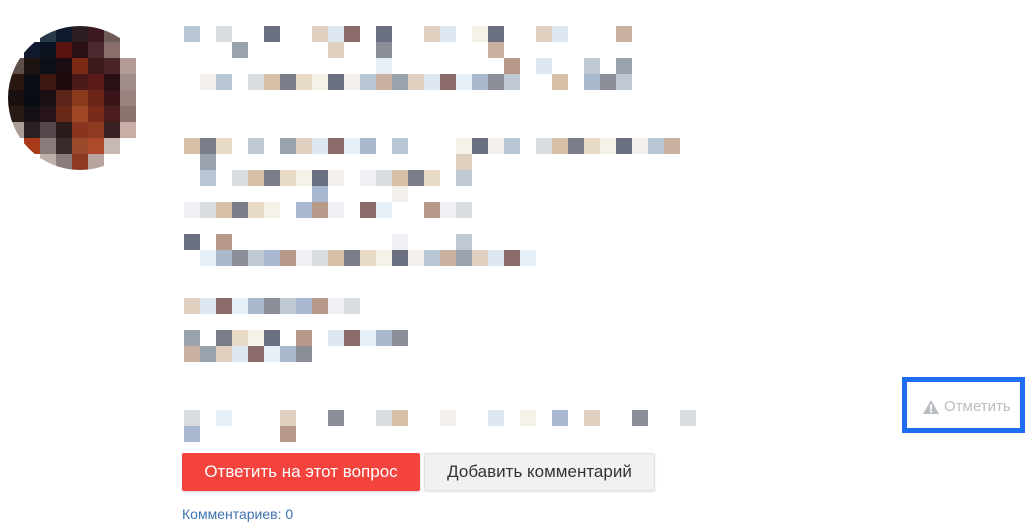 This screenshot has height=532, width=1035. What do you see at coordinates (301, 472) in the screenshot?
I see `answer-question-button: Ответить на этот вопрос` at bounding box center [301, 472].